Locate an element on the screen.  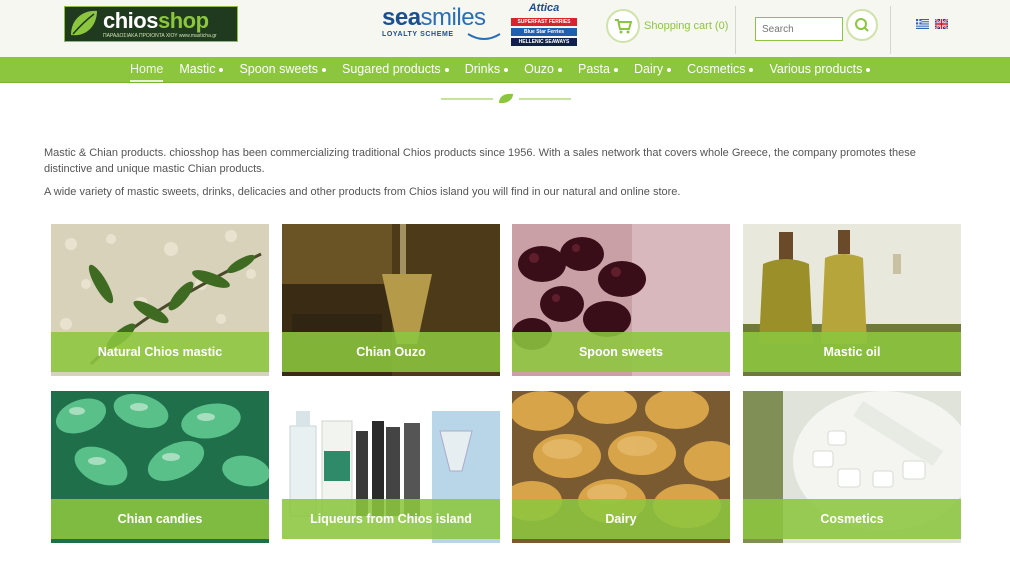
nav-item-cosmetics: Cosmetics is located at coordinates (720, 70).